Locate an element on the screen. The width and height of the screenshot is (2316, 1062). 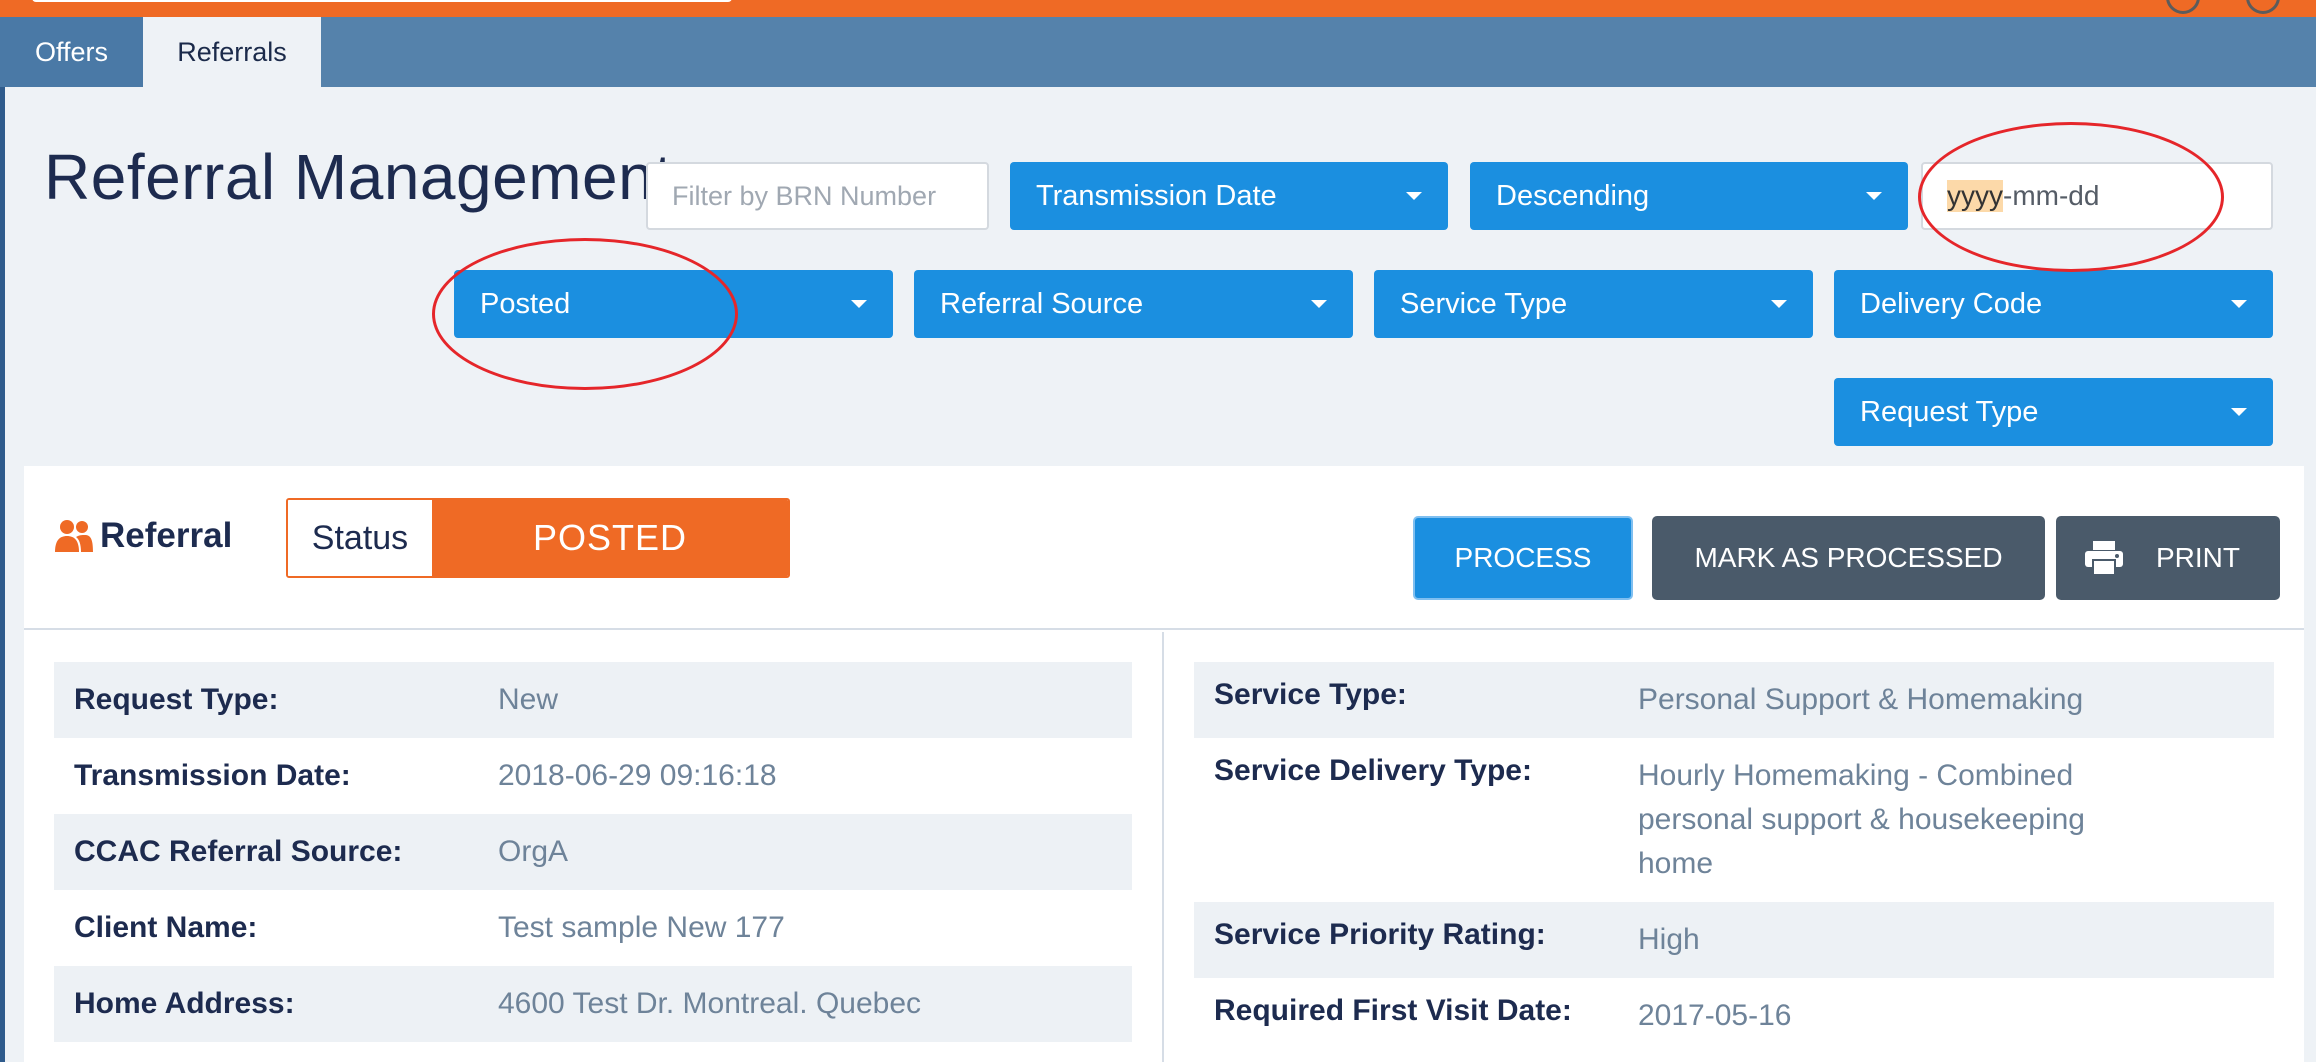
service-type-dropdown: Service Type is located at coordinates (1593, 304).